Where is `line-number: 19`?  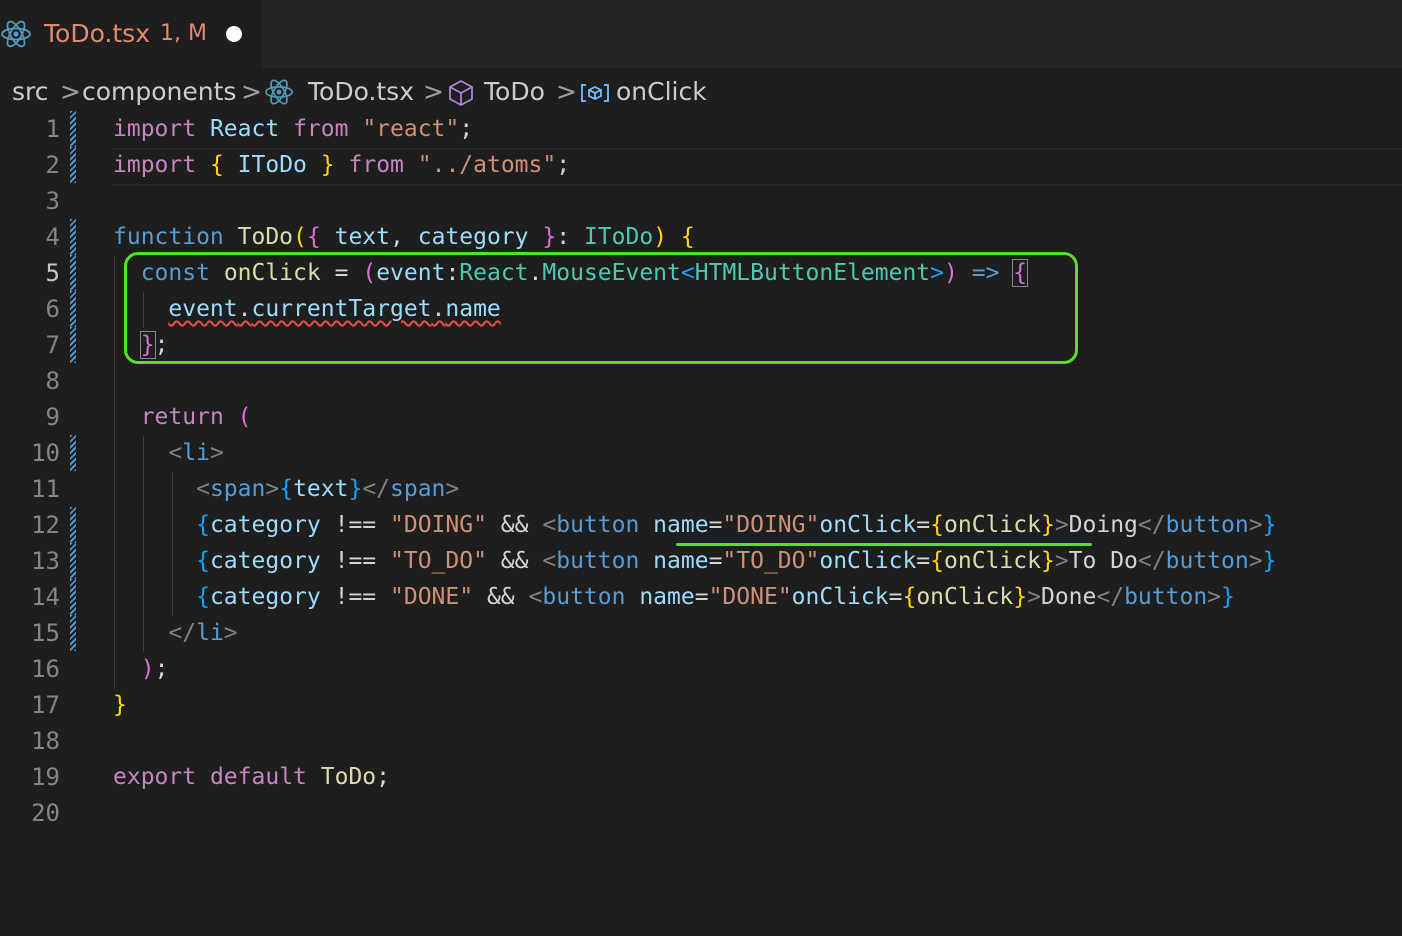 line-number: 19 is located at coordinates (45, 777).